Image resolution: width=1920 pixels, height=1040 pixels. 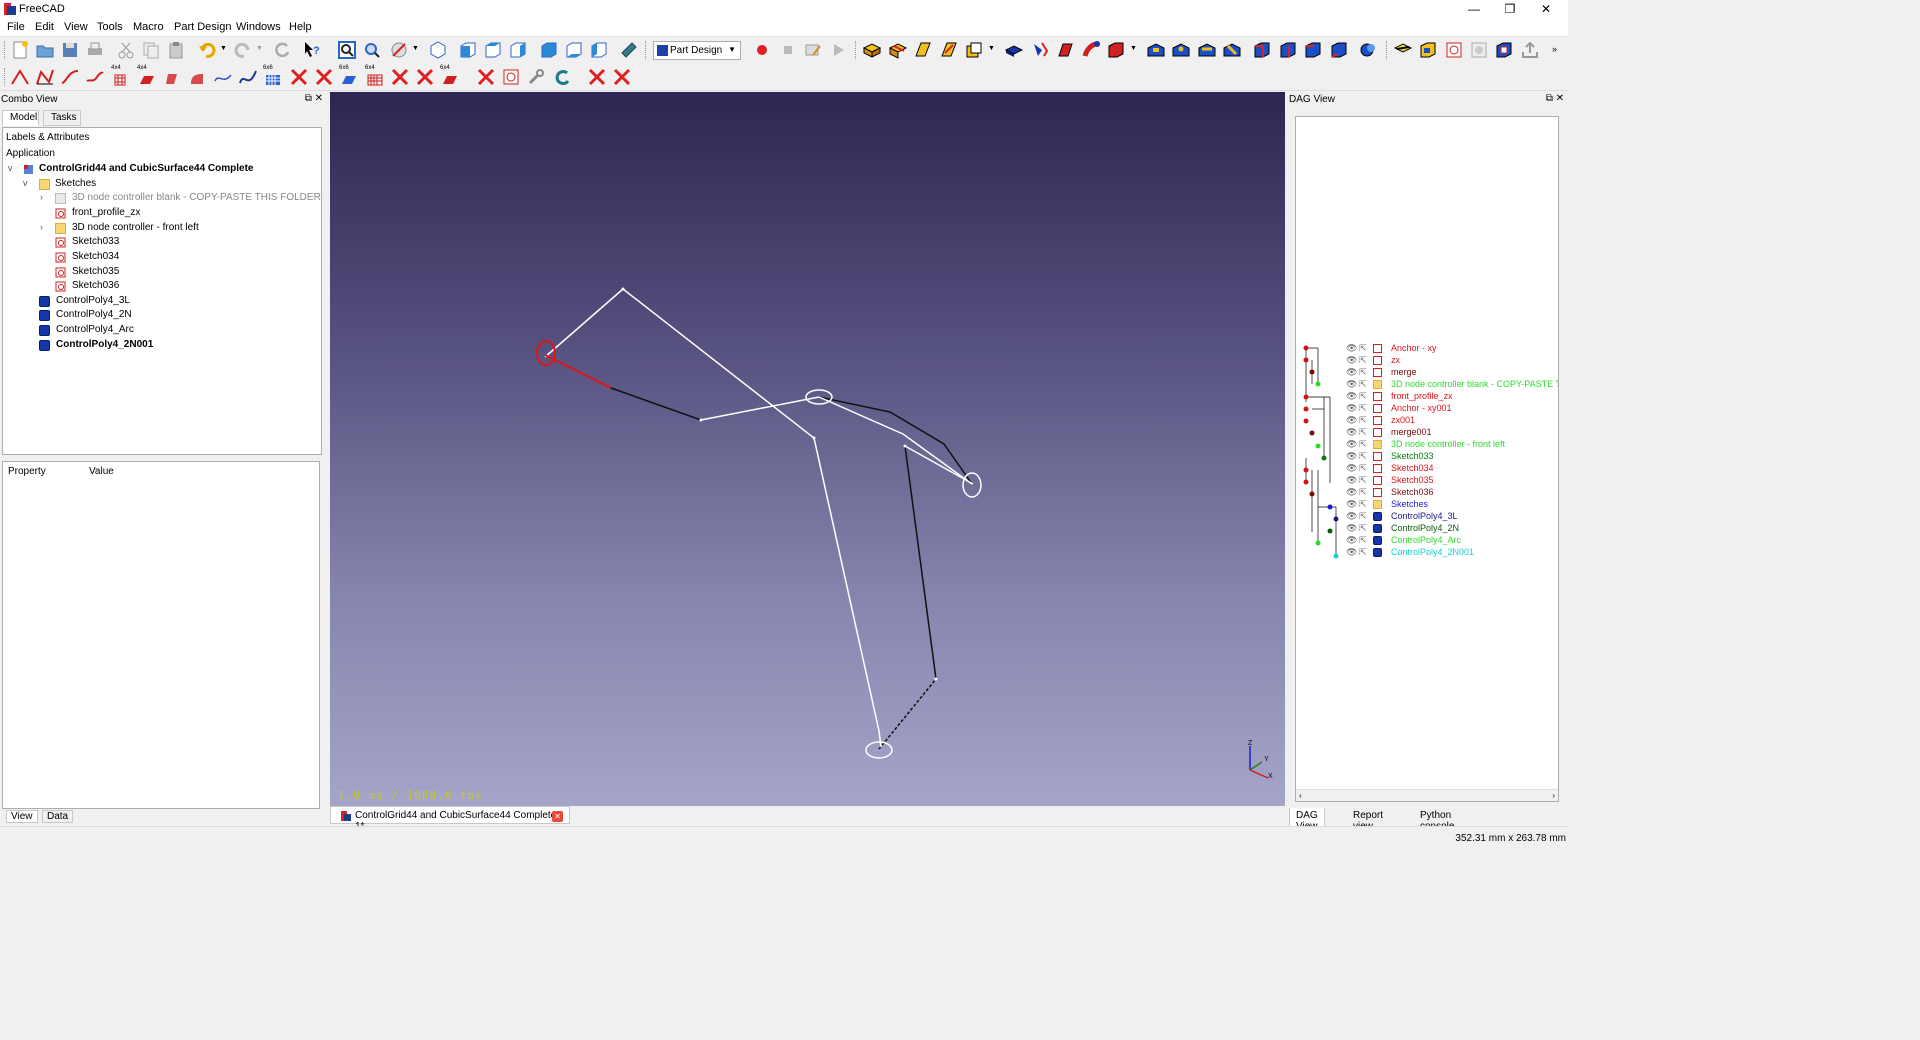 I want to click on dag-row: 👁 ⇱ merge, so click(x=1427, y=373).